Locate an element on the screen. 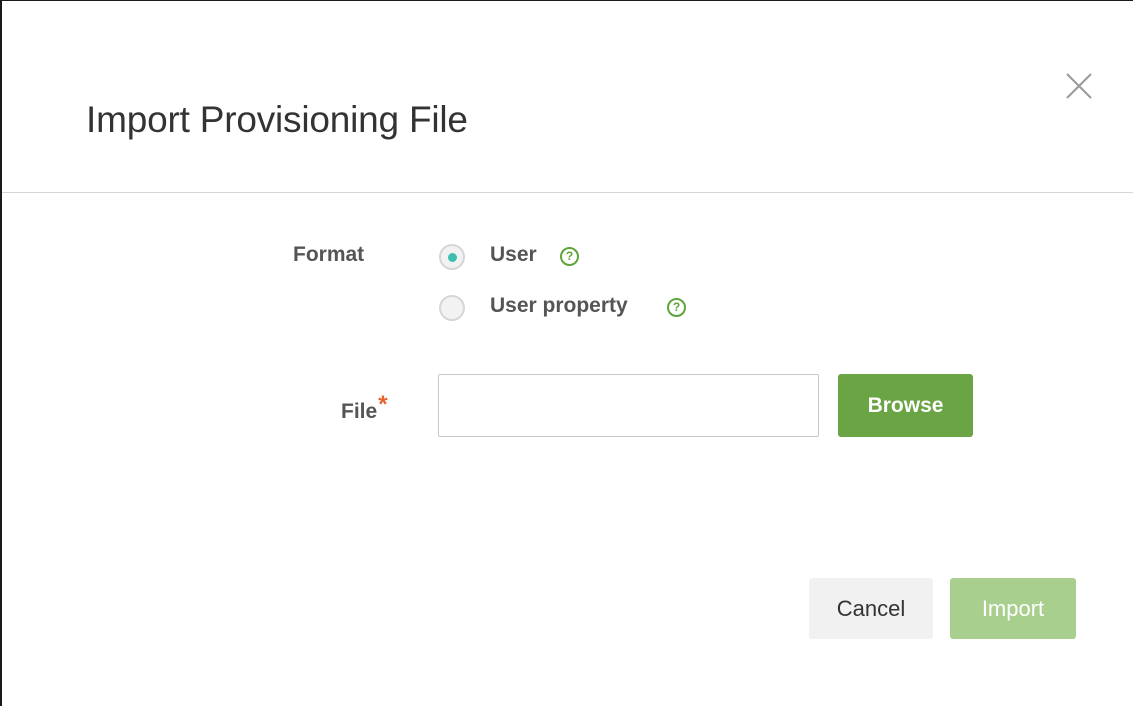 Image resolution: width=1133 pixels, height=706 pixels. format-user-property-label: User property is located at coordinates (559, 306).